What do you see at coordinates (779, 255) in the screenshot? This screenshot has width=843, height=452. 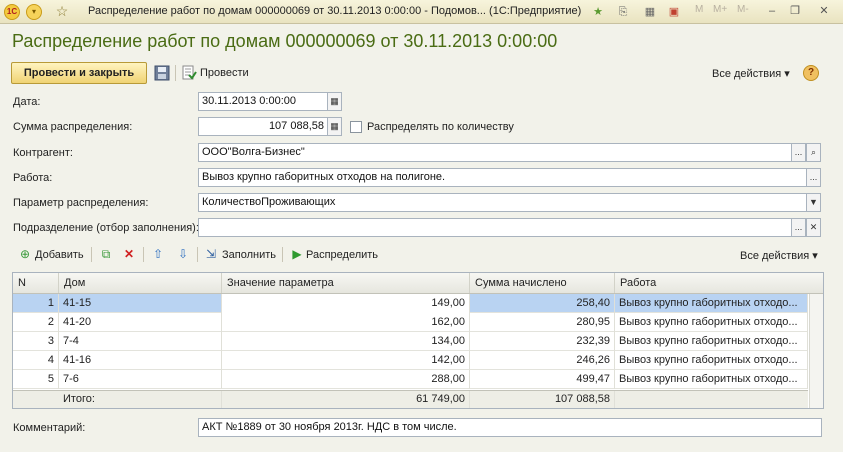 I see `table-all-actions-menu: Все действия ▾` at bounding box center [779, 255].